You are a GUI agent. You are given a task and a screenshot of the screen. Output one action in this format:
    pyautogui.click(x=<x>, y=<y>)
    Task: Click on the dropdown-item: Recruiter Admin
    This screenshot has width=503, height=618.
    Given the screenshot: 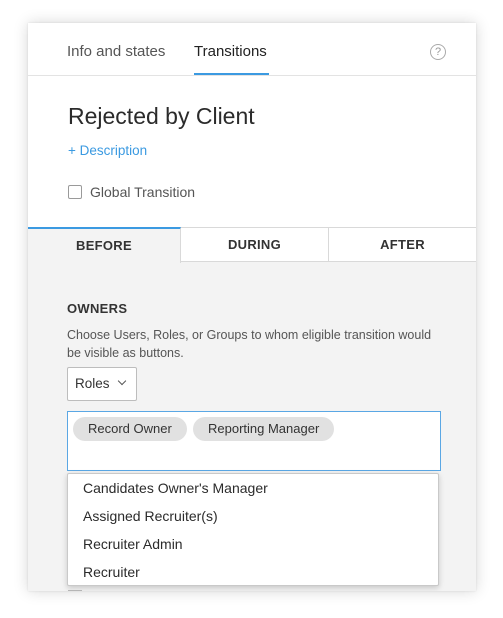 What is the action you would take?
    pyautogui.click(x=133, y=544)
    